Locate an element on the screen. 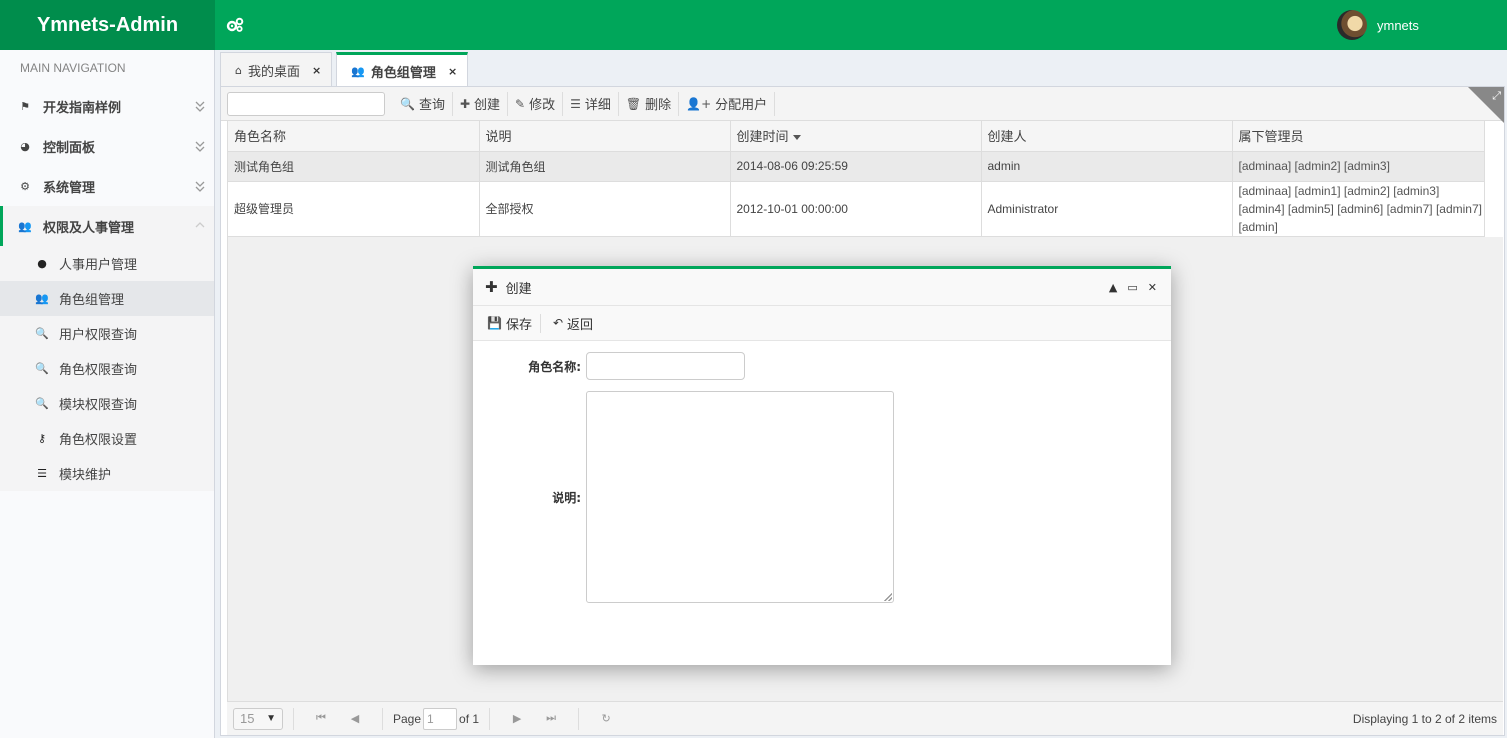 The image size is (1507, 738). grid-toolbar: 🔍 查询 ✚ 创建 ✎ 修改 ☰ 详细 🗑 删除 👤+ 分配用户 is located at coordinates (862, 104).